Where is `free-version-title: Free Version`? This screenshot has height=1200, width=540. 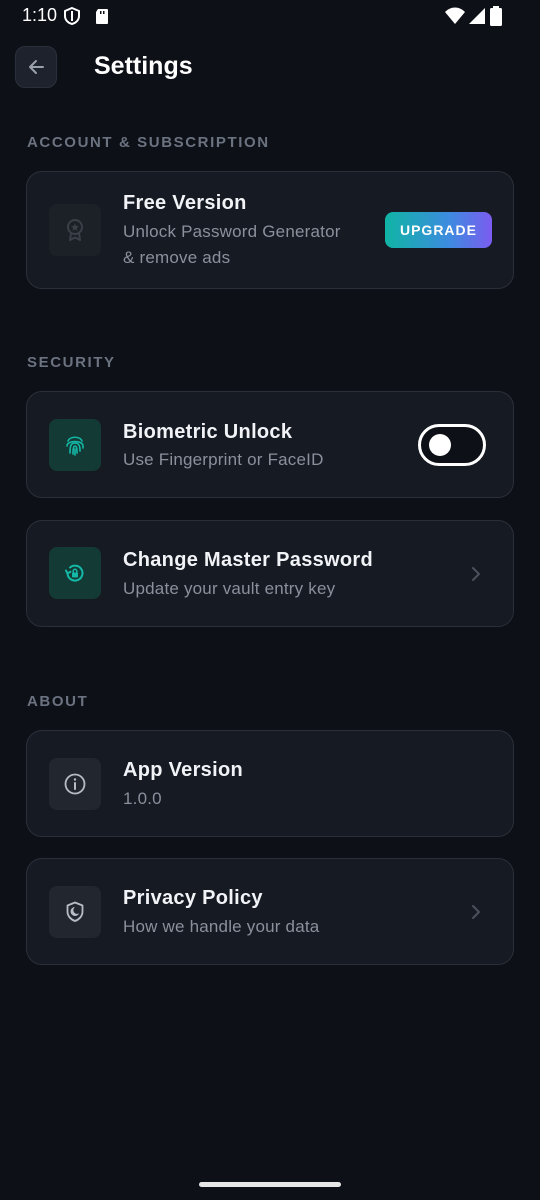 free-version-title: Free Version is located at coordinates (185, 203).